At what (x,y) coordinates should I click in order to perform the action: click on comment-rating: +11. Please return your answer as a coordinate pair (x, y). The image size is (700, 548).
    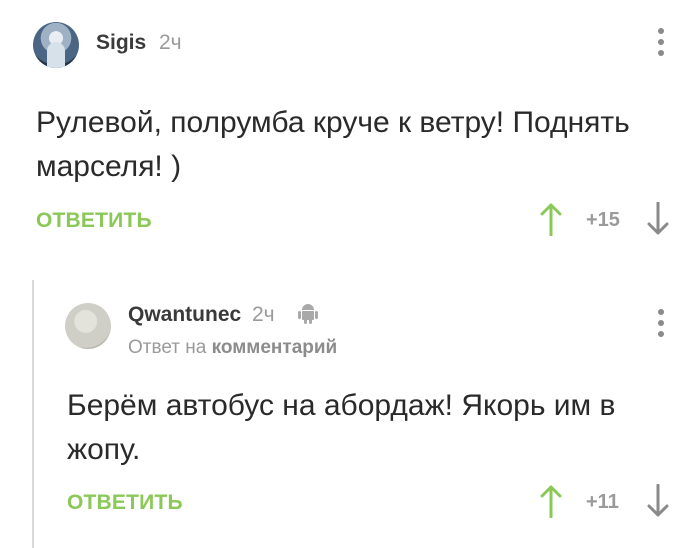
    Looking at the image, I should click on (602, 502).